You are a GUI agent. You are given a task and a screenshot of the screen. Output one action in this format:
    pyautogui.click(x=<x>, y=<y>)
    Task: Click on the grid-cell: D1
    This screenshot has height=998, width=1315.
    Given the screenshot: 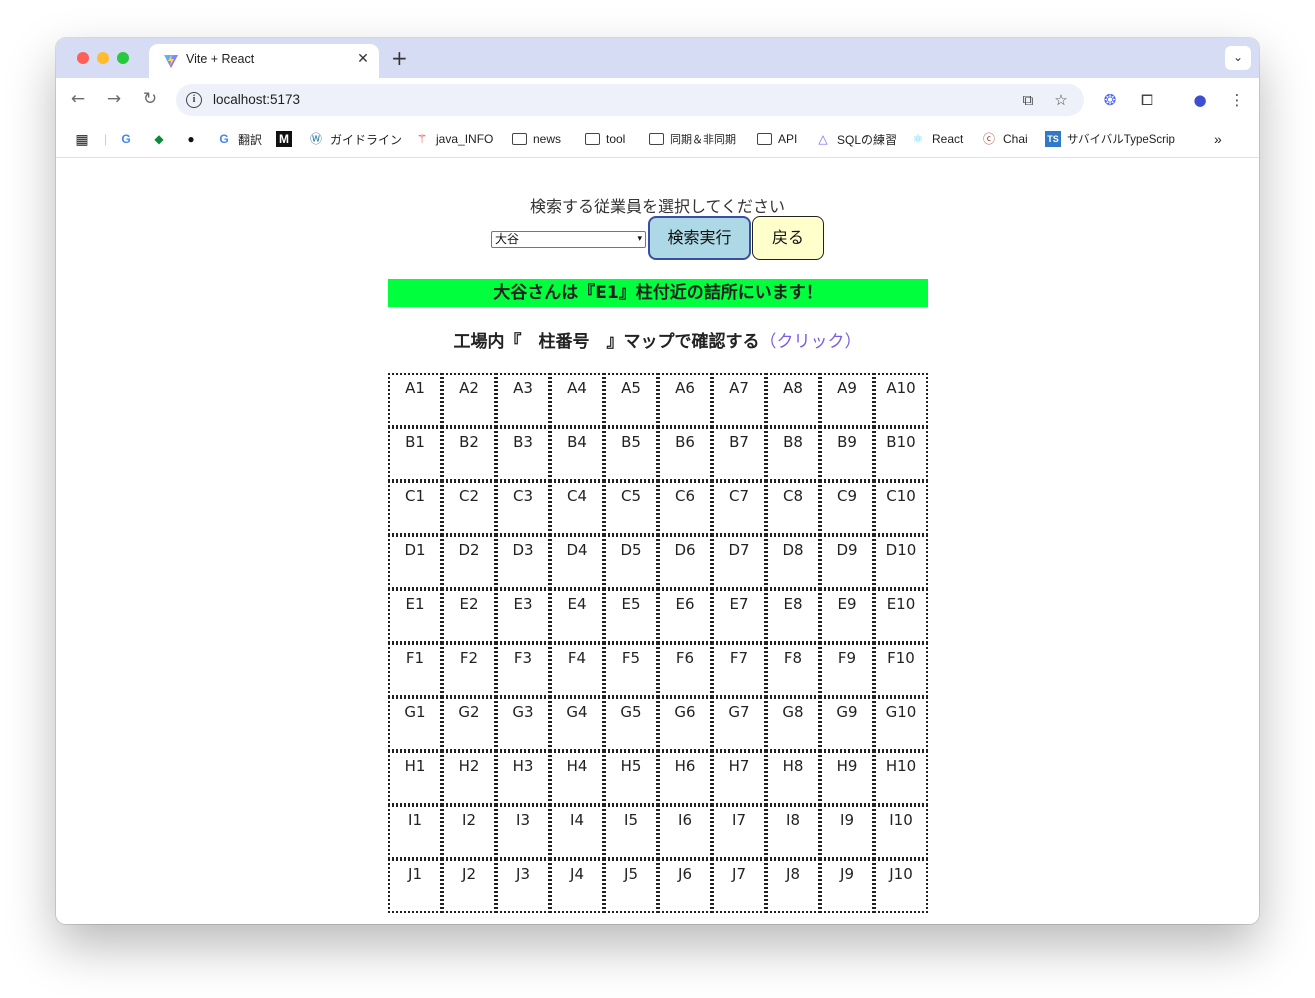 What is the action you would take?
    pyautogui.click(x=415, y=562)
    